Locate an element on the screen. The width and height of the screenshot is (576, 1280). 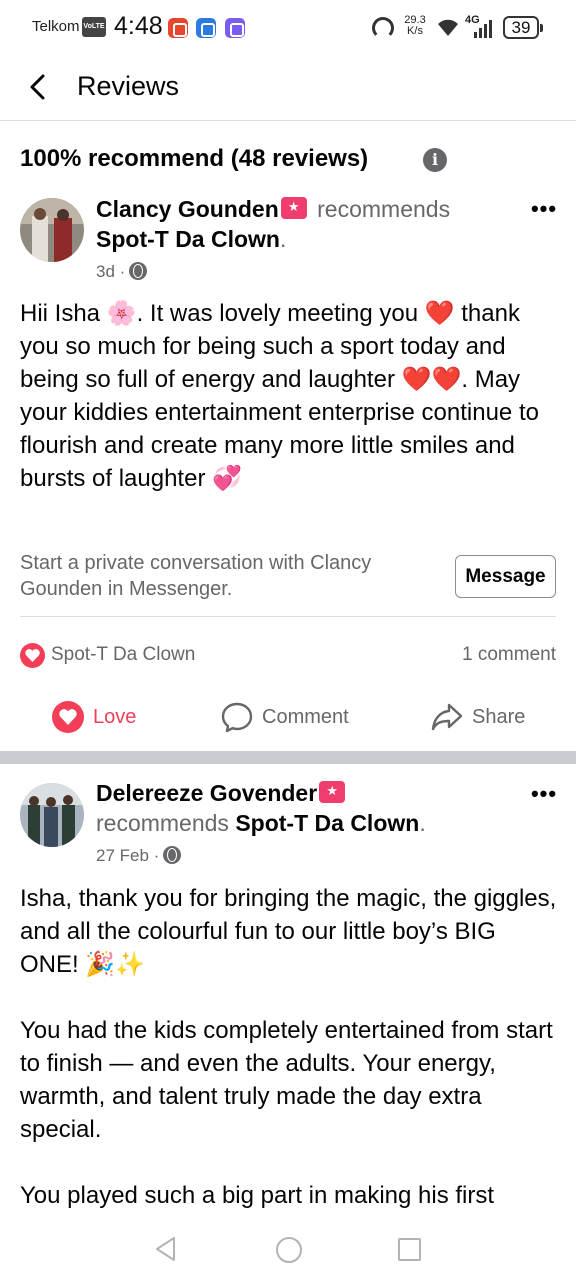
author-name: Clancy Gounden is located at coordinates (187, 209).